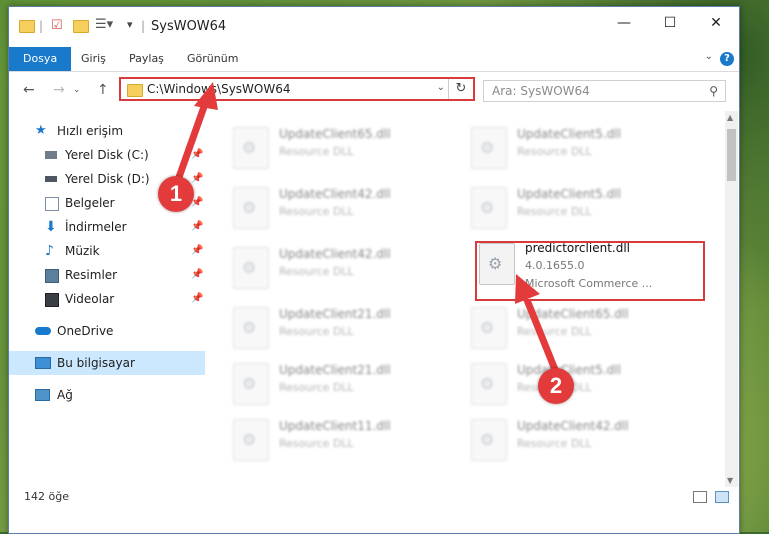  I want to click on step-1-badge: 1, so click(176, 194).